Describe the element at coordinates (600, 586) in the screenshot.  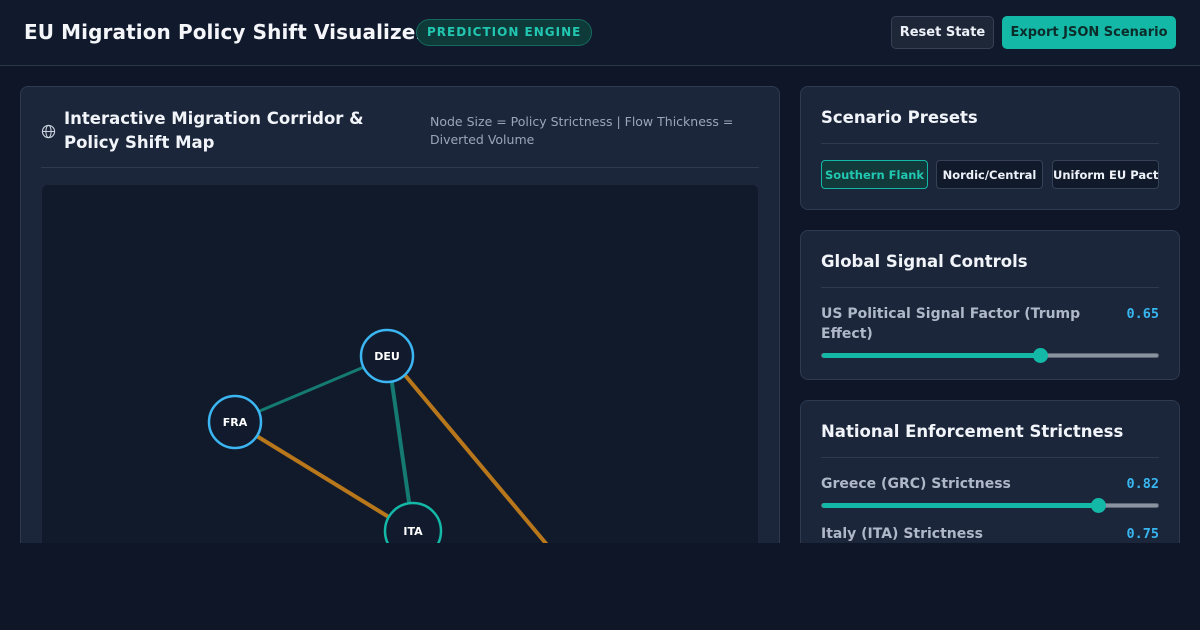
I see `page-bottom-area` at that location.